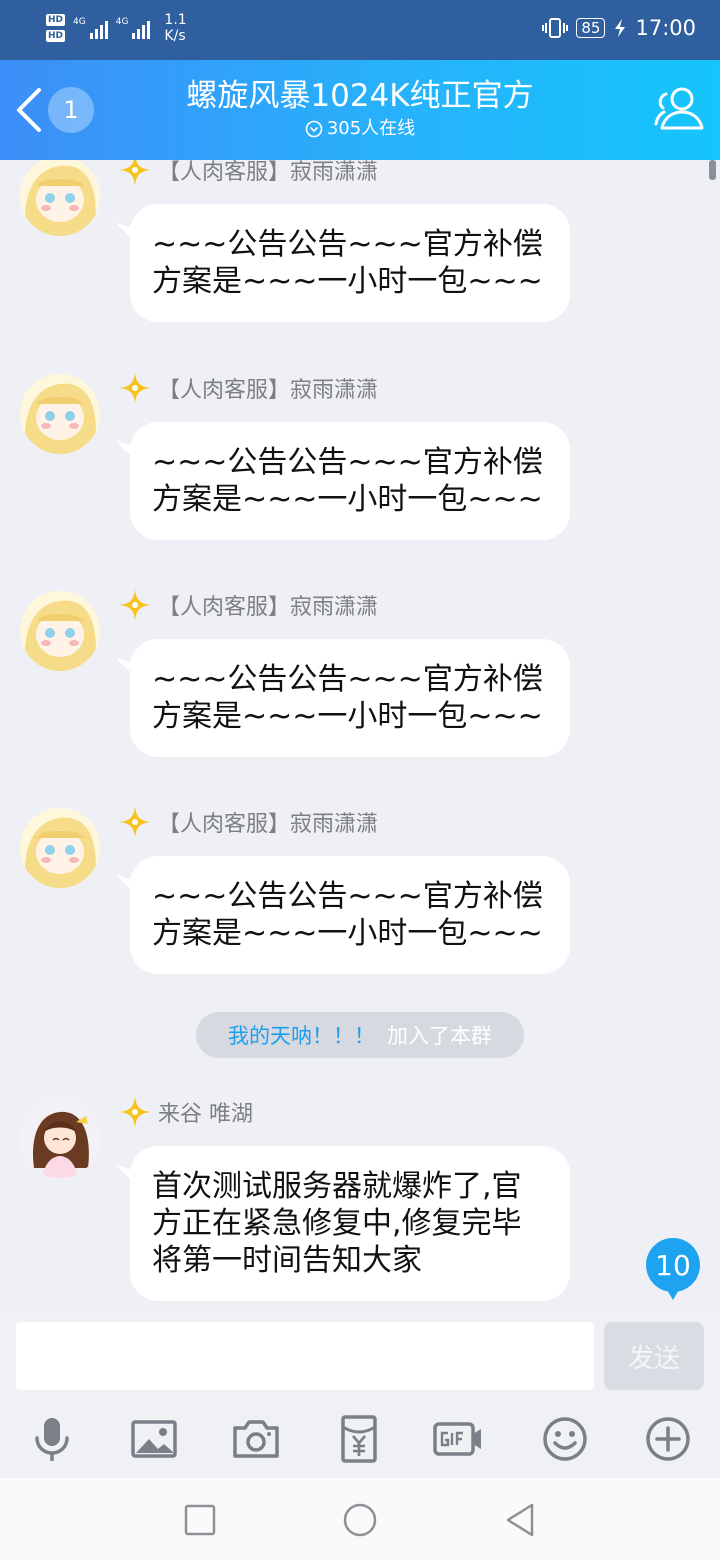 This screenshot has width=720, height=1560. I want to click on chat-header: 1 螺旋风暴1024K纯正官方 305人在线, so click(360, 110).